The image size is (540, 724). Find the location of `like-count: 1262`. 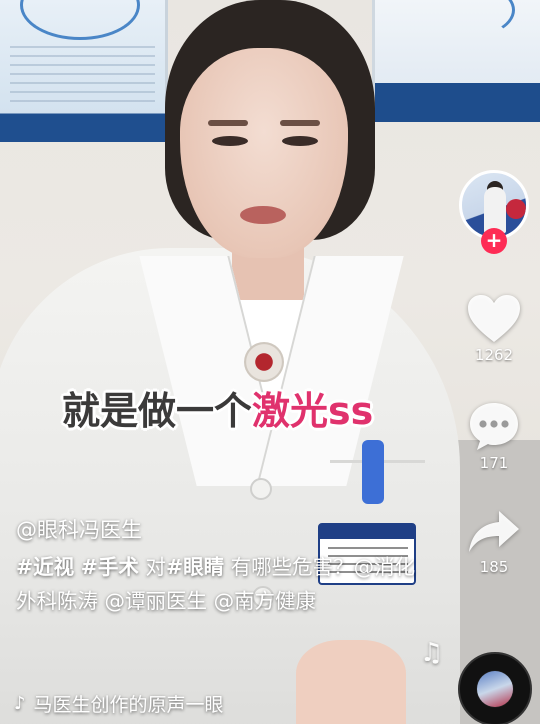

like-count: 1262 is located at coordinates (494, 355).